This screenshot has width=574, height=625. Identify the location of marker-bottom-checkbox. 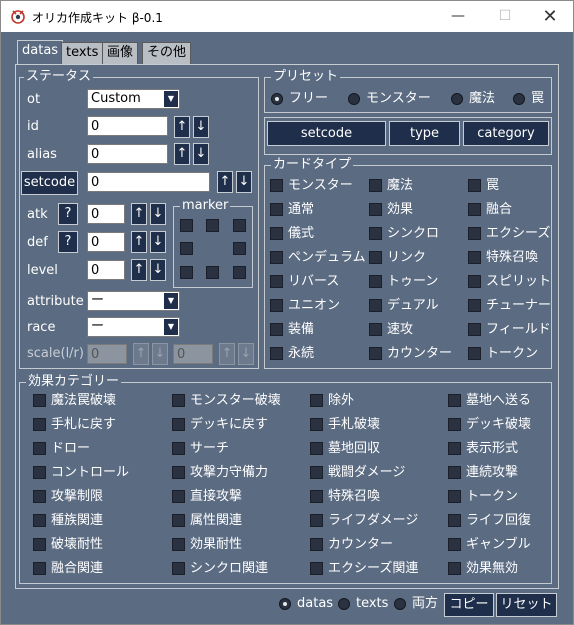
(212, 272).